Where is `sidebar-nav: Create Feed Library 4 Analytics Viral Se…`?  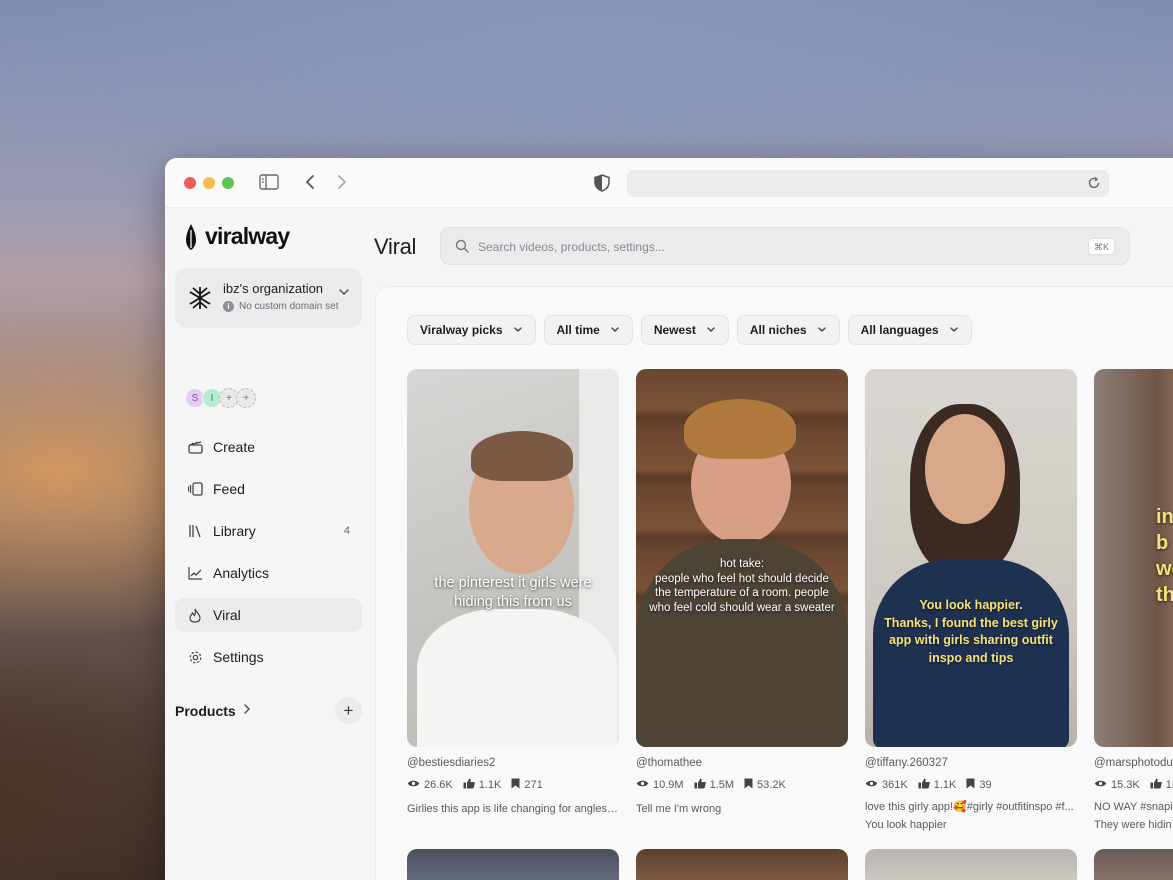 sidebar-nav: Create Feed Library 4 Analytics Viral Se… is located at coordinates (268, 556).